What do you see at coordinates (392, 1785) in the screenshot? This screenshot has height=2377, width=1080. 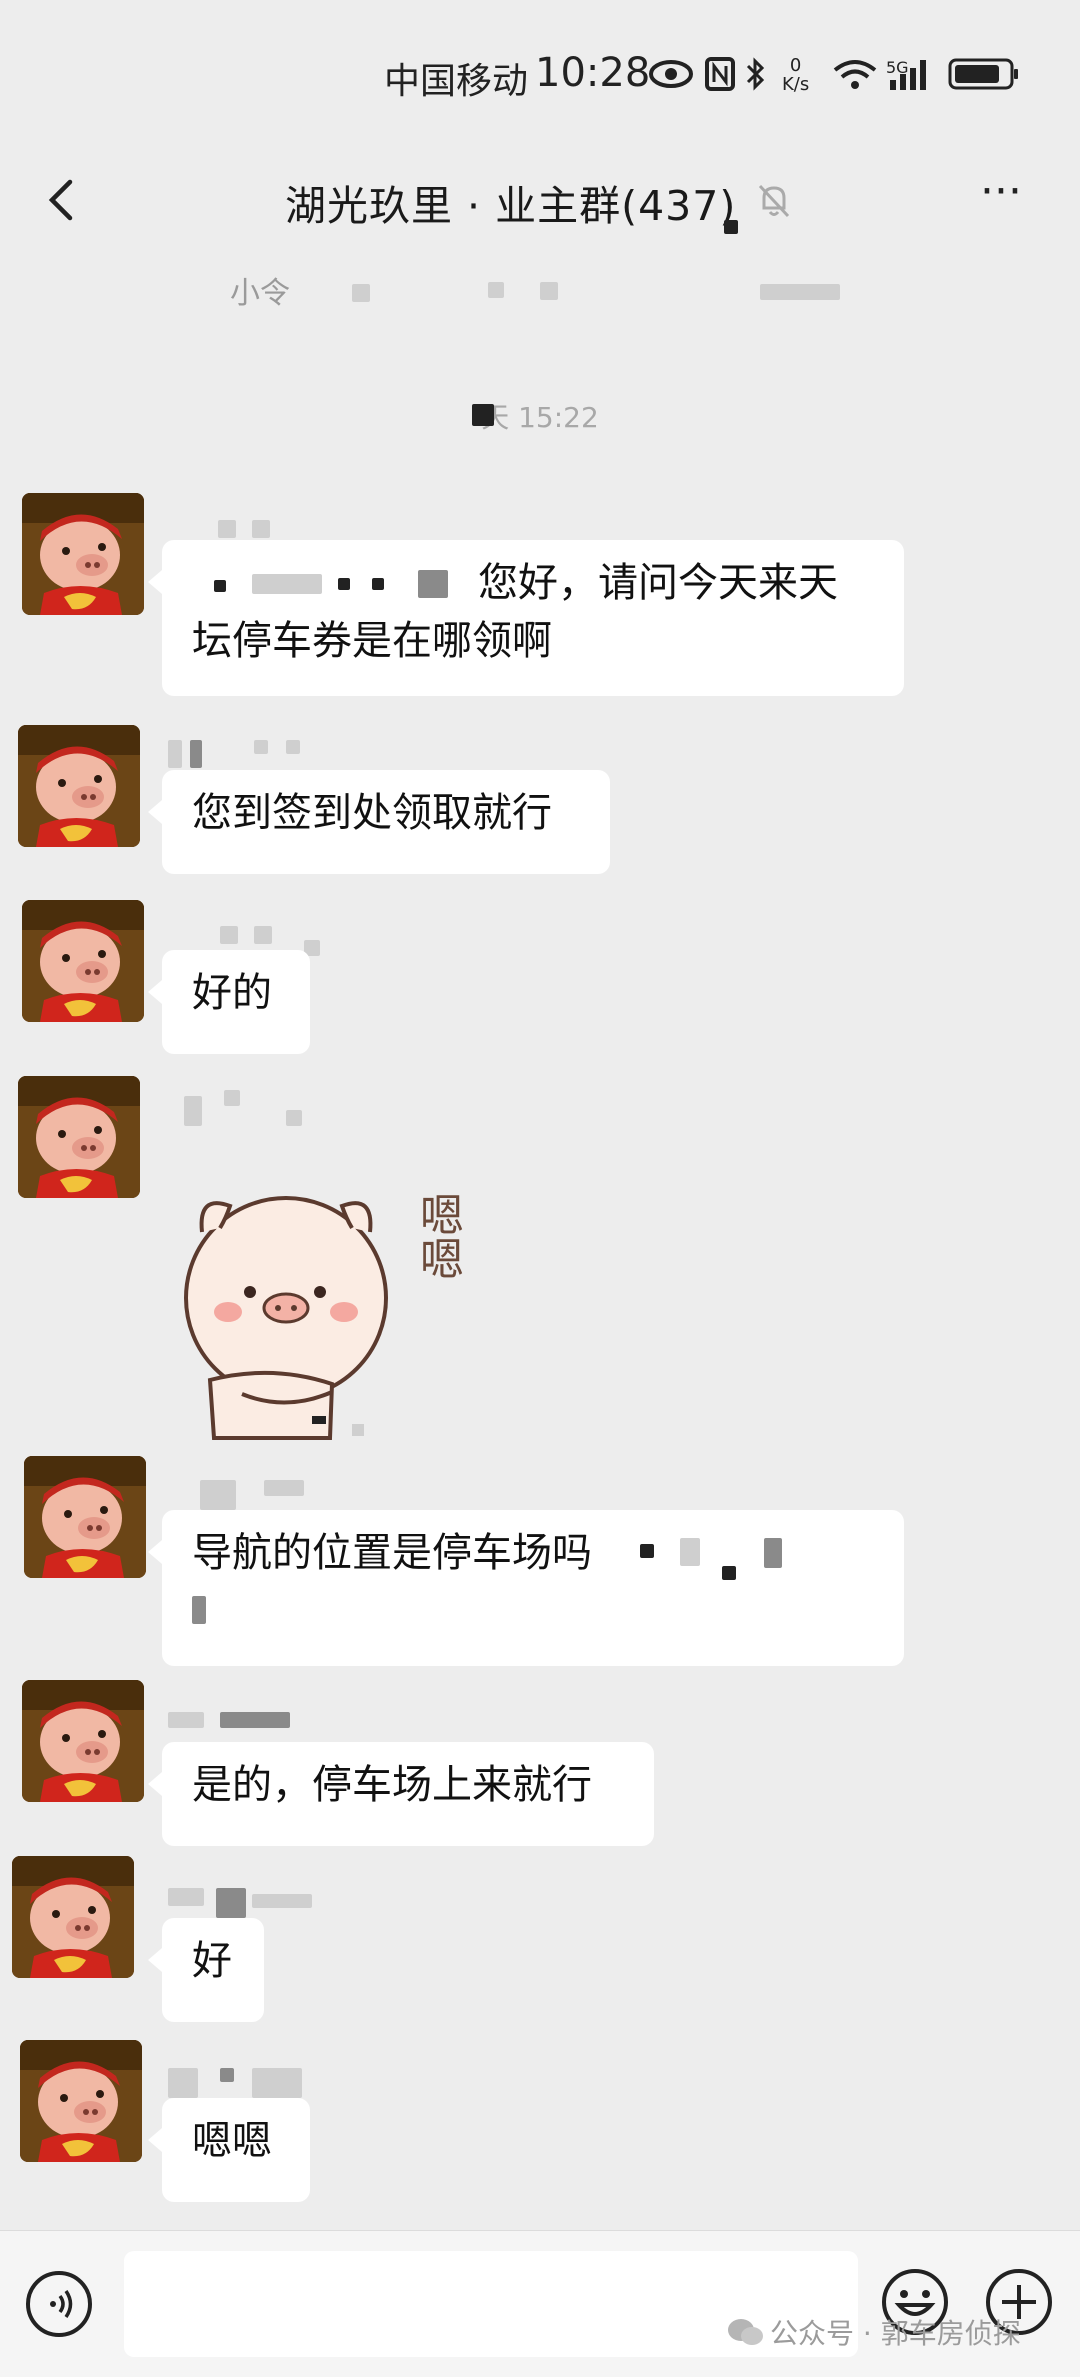 I see `message-text: 是的，停车场上来就行` at bounding box center [392, 1785].